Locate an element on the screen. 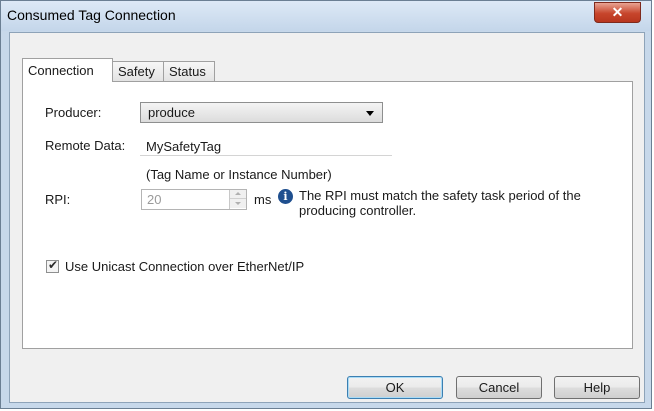  tab-connection: Connection is located at coordinates (67, 70).